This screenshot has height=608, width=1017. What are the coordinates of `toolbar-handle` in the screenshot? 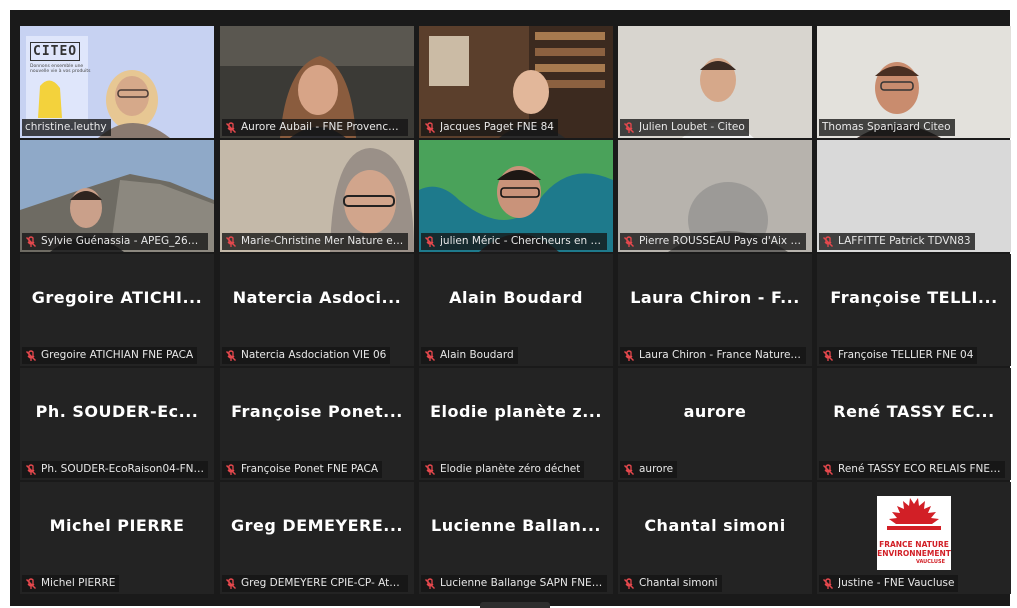 It's located at (515, 605).